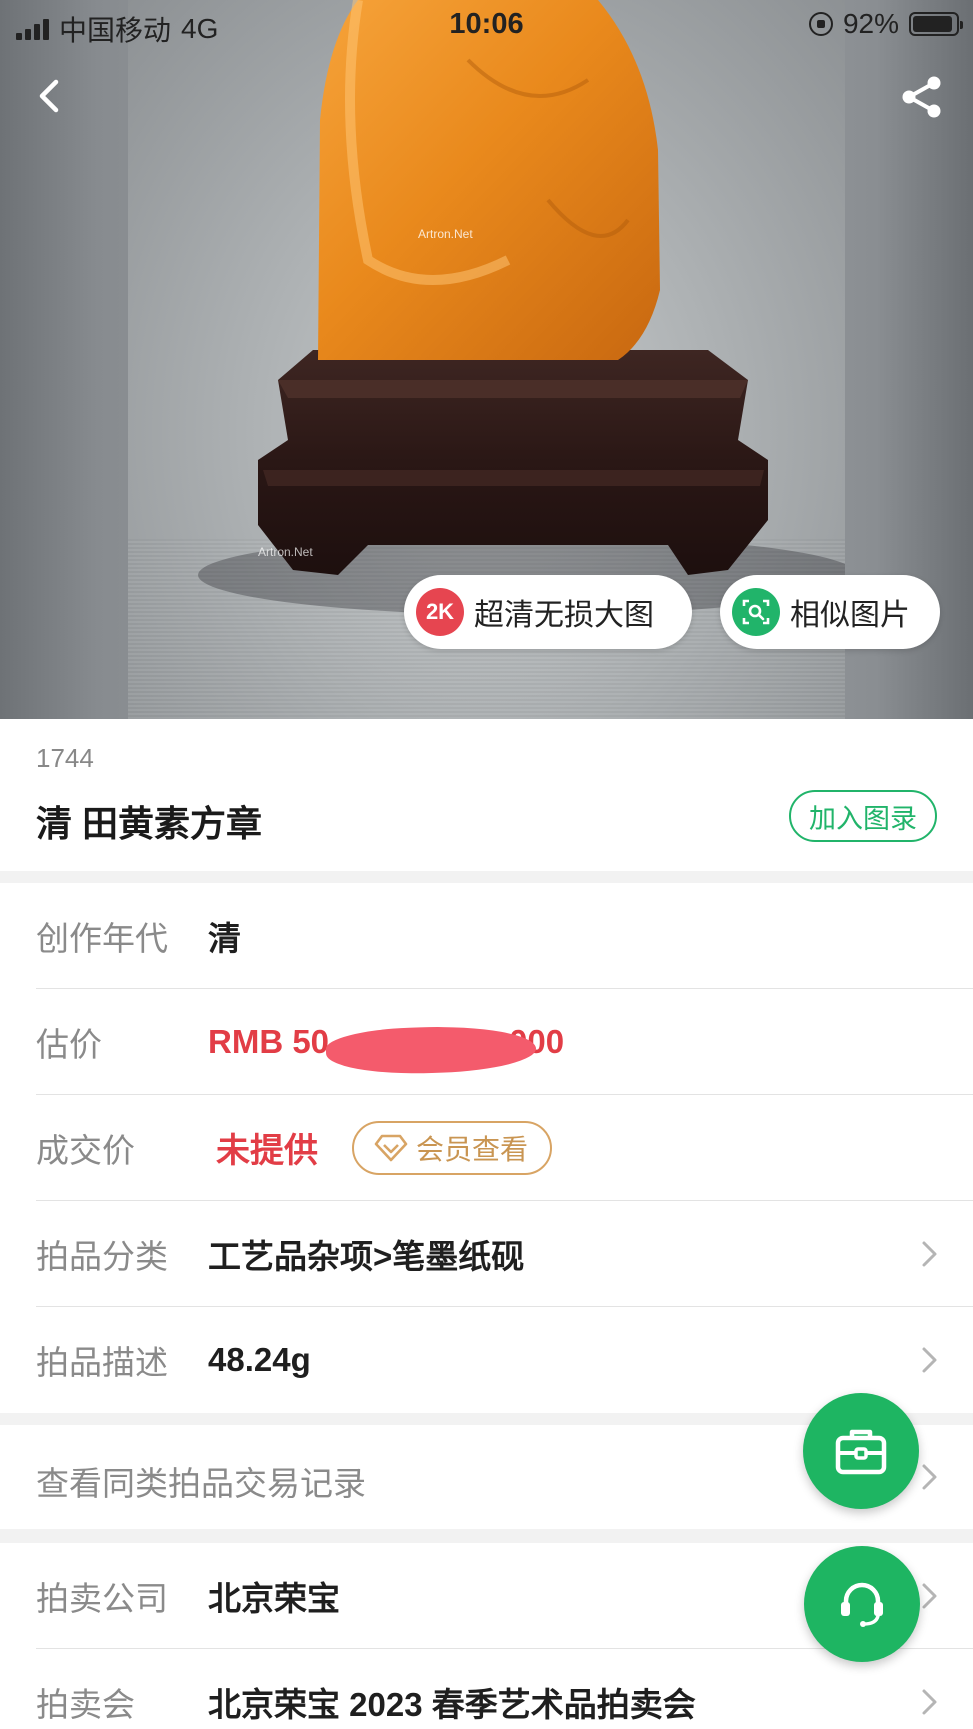 This screenshot has height=1729, width=973. I want to click on hd-image-button: 2K 超清无损大图, so click(548, 612).